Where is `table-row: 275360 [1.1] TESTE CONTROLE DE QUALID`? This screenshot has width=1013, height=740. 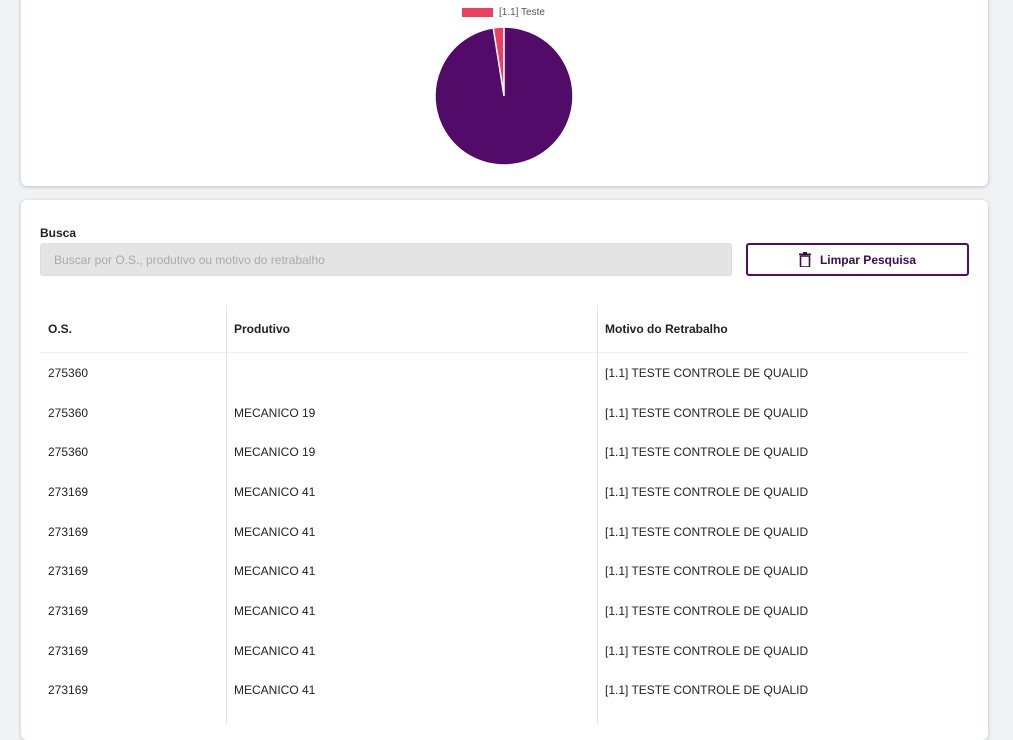
table-row: 275360 [1.1] TESTE CONTROLE DE QUALID is located at coordinates (504, 373).